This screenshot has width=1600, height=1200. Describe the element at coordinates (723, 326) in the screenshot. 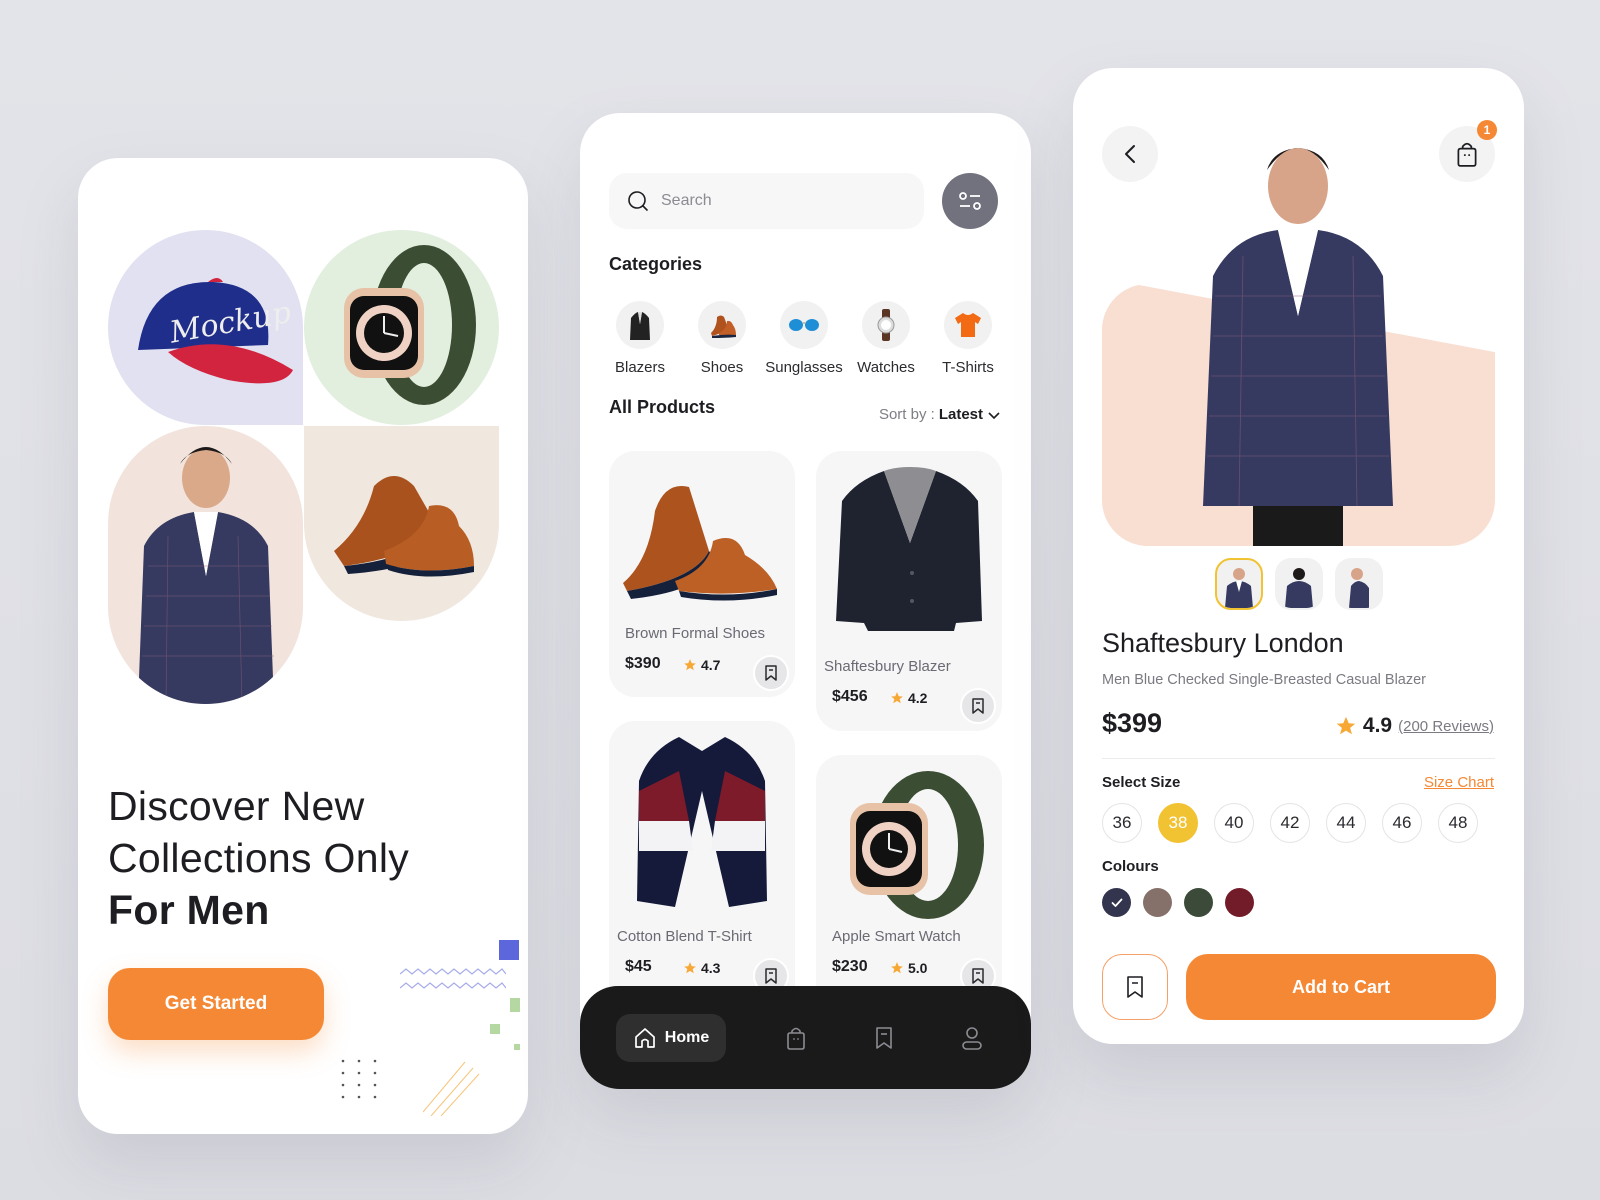

I see `shoe-icon` at that location.